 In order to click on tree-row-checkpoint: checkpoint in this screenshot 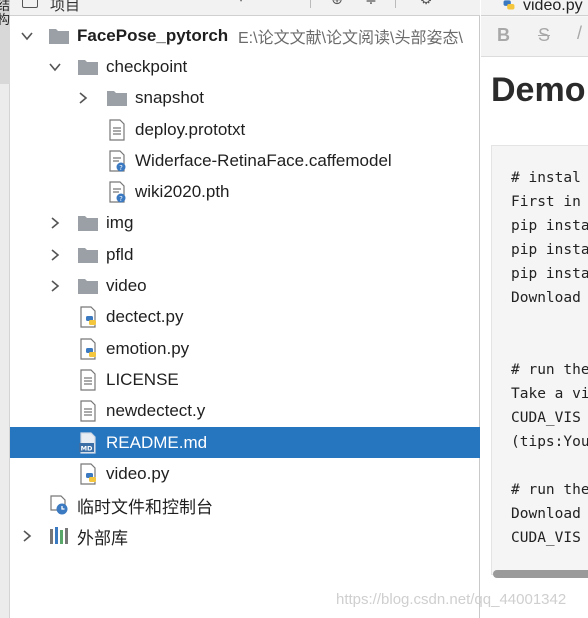, I will do `click(245, 66)`.